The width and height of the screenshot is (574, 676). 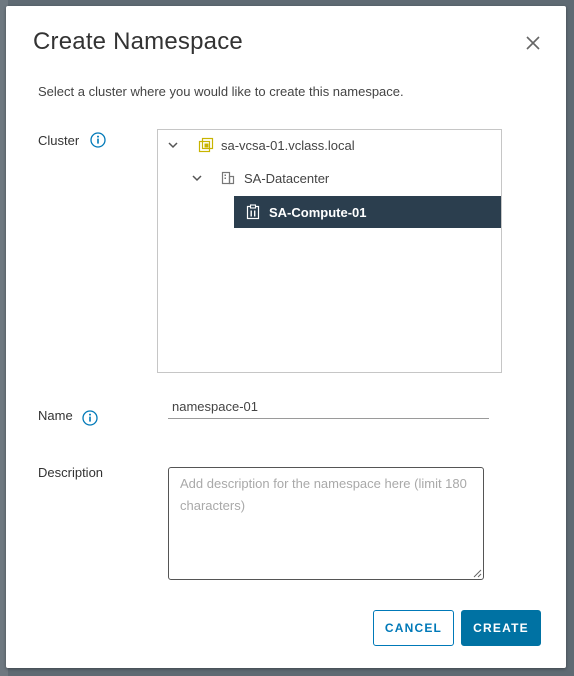 I want to click on tree-node-compute-selected: SA-Compute-01, so click(x=367, y=212).